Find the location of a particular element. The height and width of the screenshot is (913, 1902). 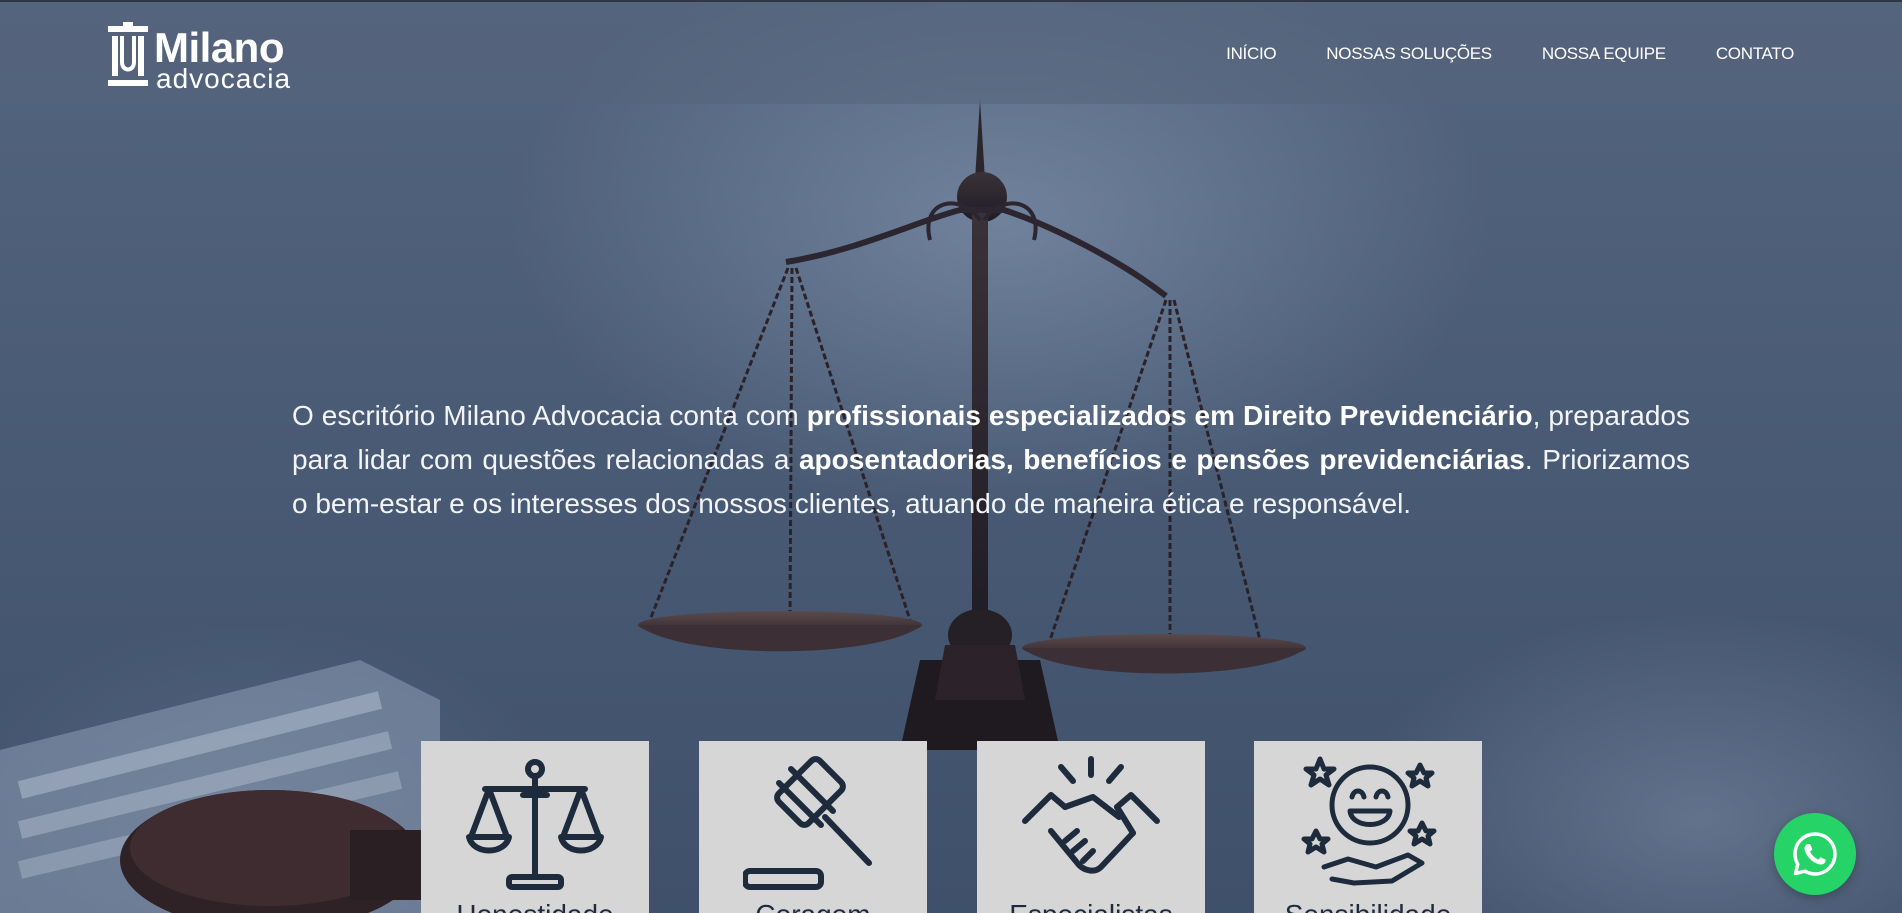

handshake-icon is located at coordinates (1091, 815).